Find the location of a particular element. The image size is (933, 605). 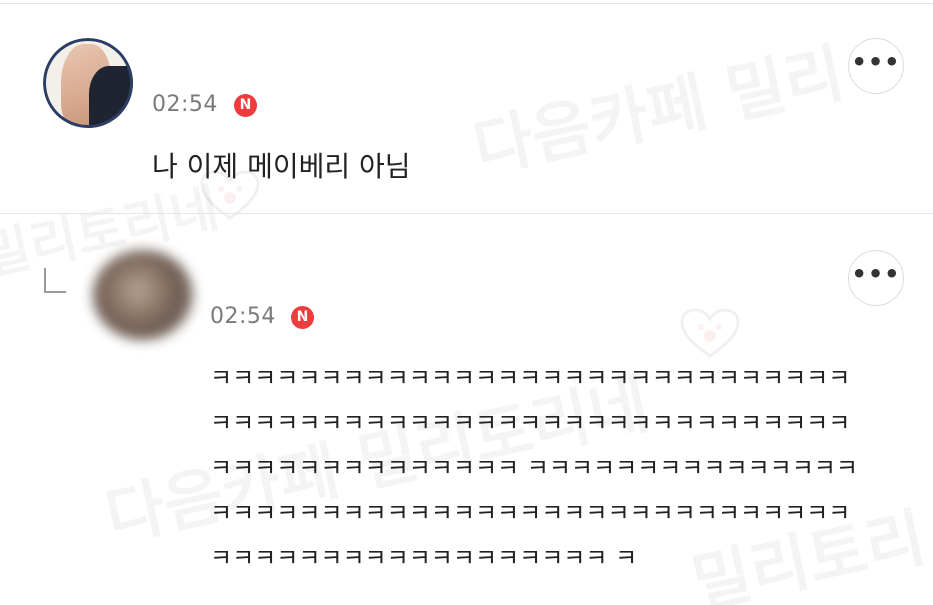

watermark-text: 다음카페 밀리 is located at coordinates (658, 106).